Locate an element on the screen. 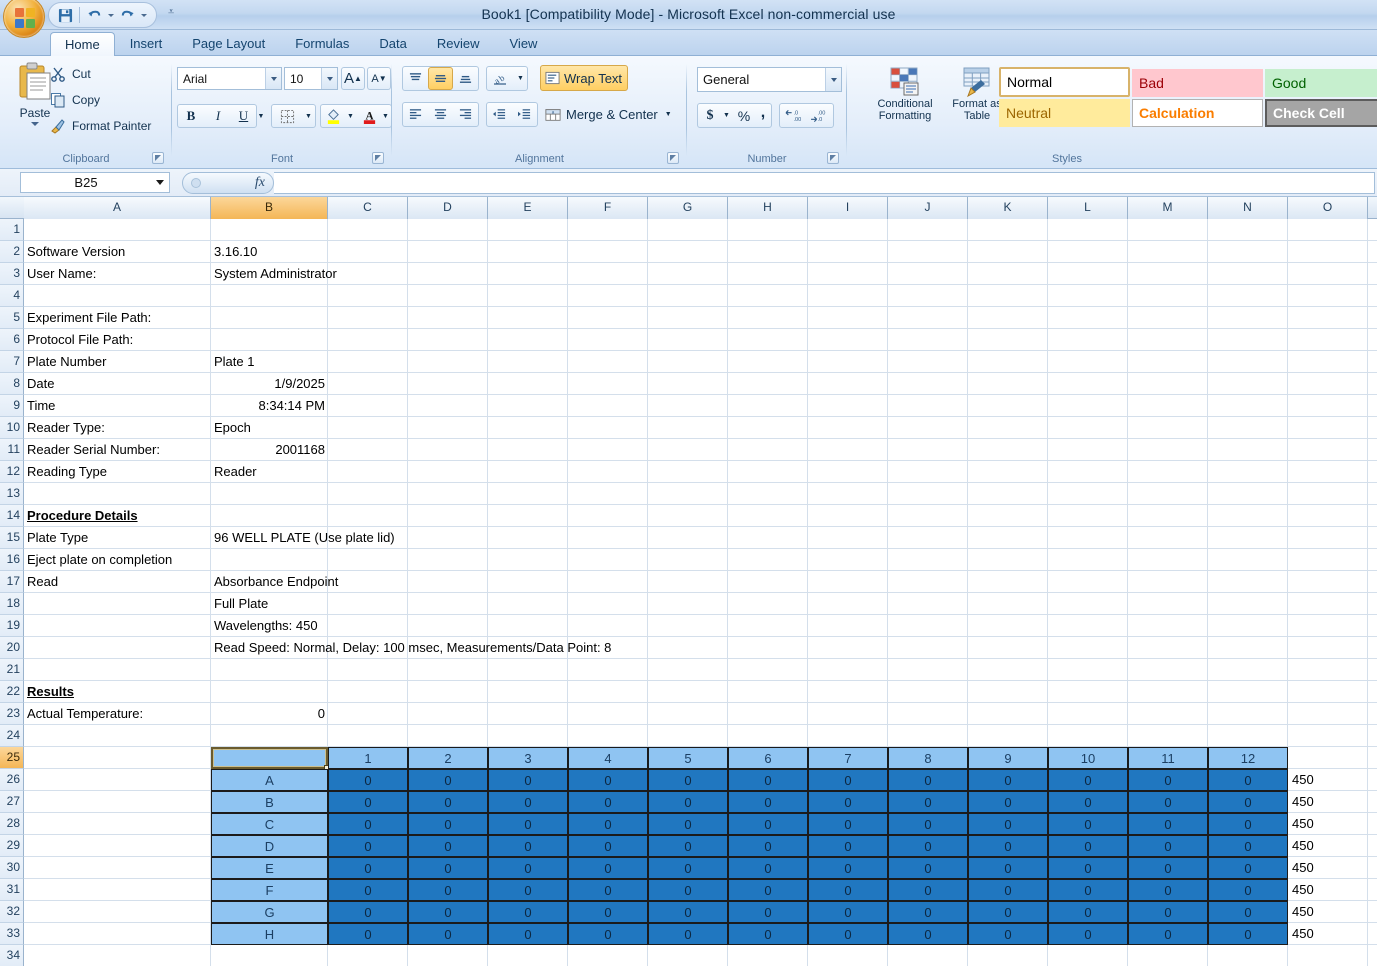  plate-well-D11: 0 is located at coordinates (1168, 846).